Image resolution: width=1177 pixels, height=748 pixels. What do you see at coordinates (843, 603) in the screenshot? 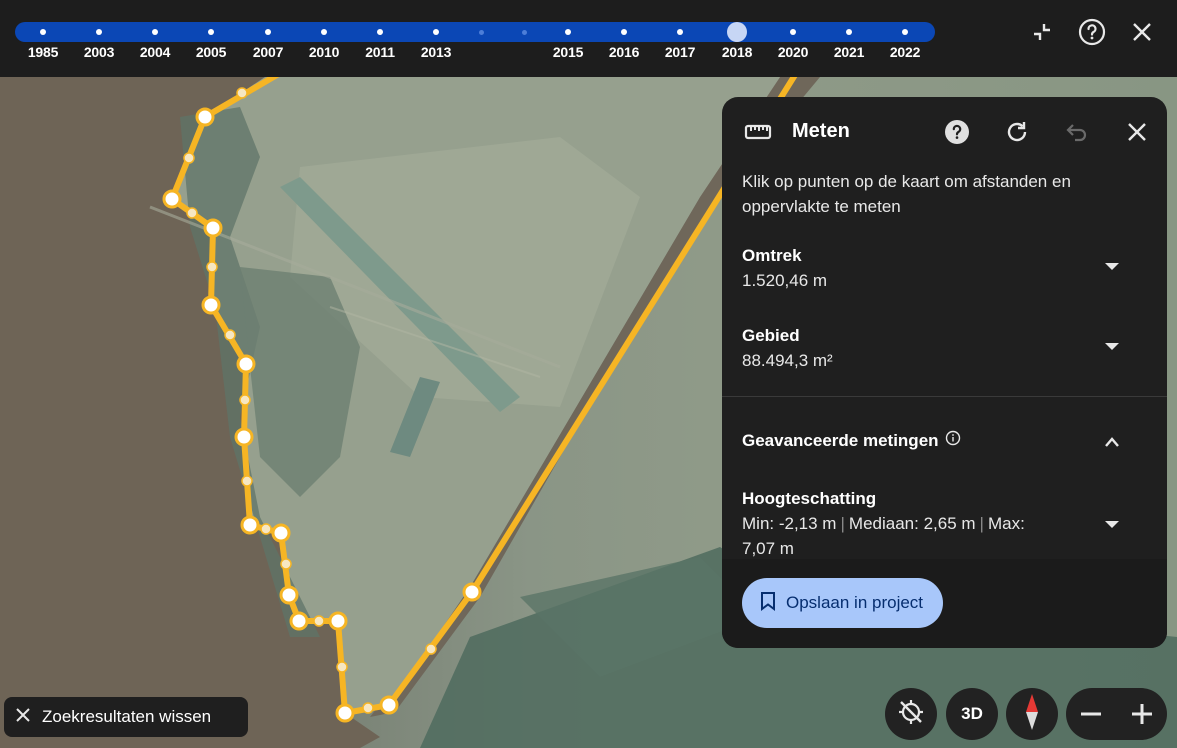
I see `save-in-project-button: Opslaan in project` at bounding box center [843, 603].